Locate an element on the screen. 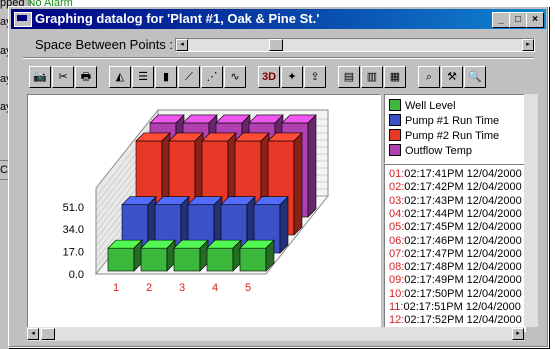 Image resolution: width=555 pixels, height=349 pixels. search-icon: 🔍 is located at coordinates (475, 77).